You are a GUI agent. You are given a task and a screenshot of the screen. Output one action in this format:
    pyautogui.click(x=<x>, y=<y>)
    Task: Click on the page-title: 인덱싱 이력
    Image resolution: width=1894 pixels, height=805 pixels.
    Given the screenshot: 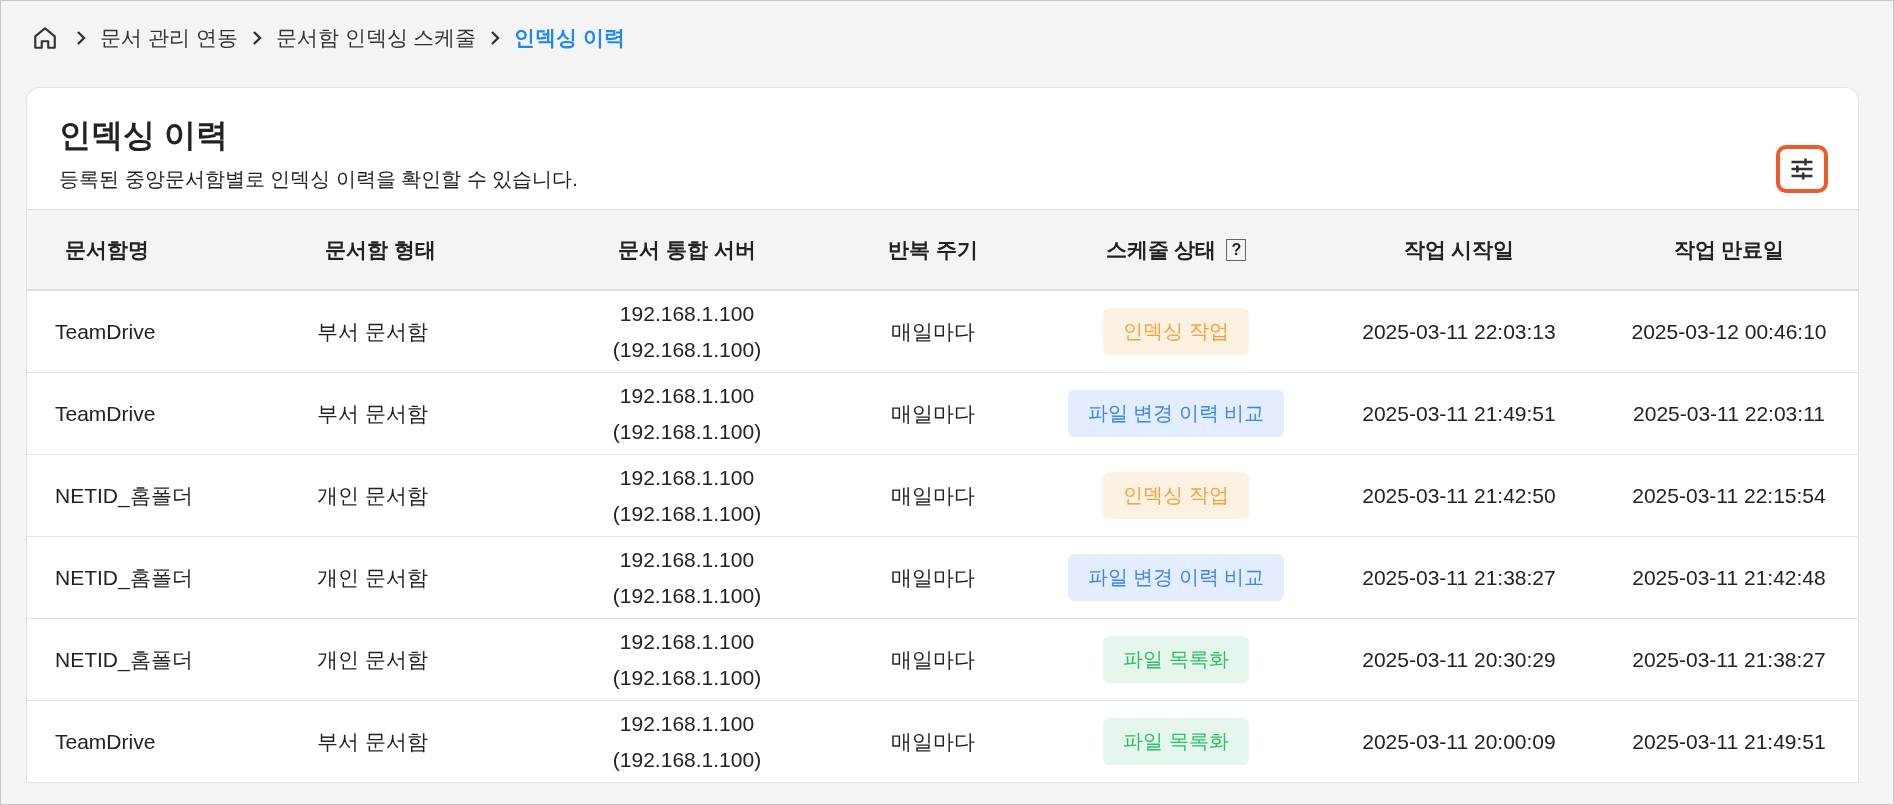 What is the action you would take?
    pyautogui.click(x=144, y=135)
    